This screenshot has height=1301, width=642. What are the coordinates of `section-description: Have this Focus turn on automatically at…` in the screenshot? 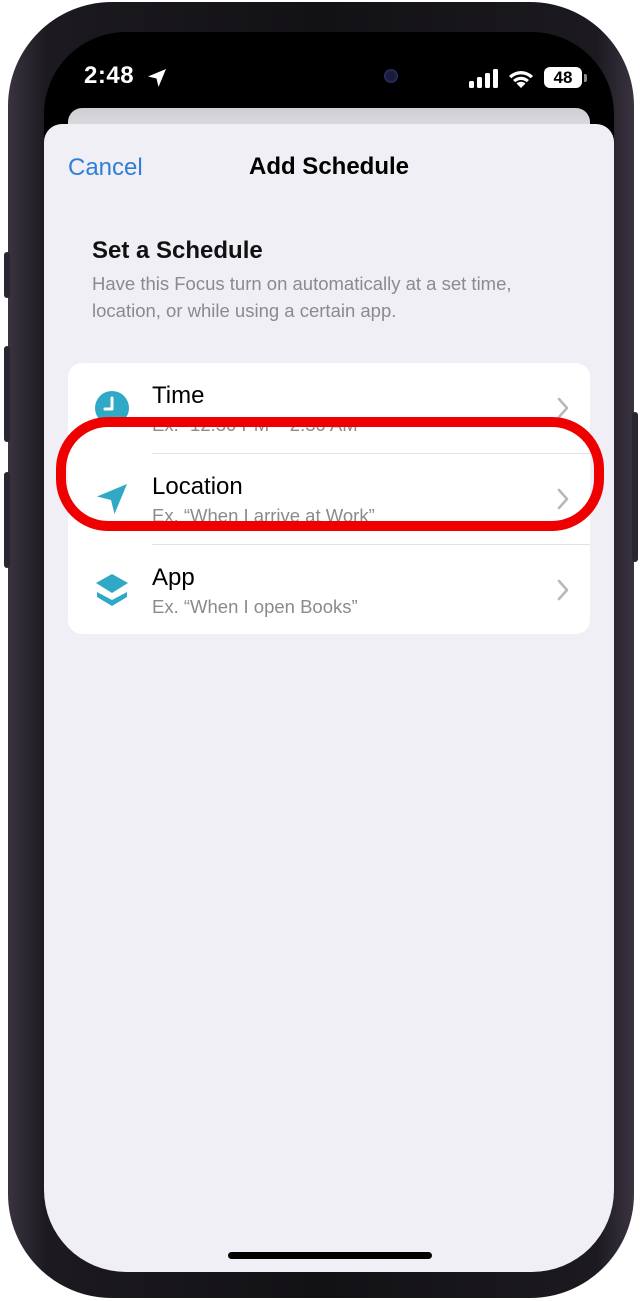 It's located at (302, 297).